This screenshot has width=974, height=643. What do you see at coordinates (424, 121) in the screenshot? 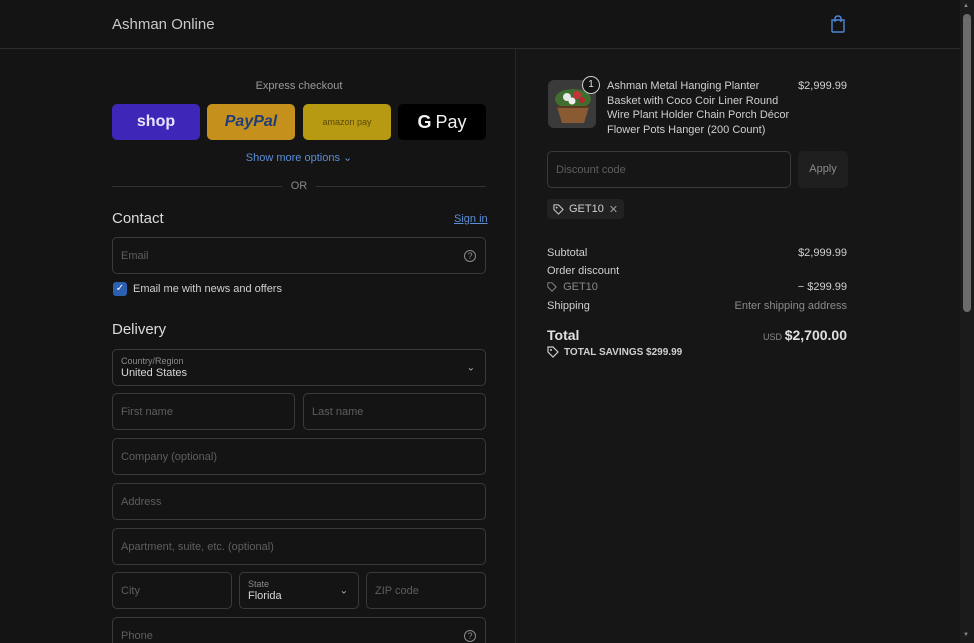
I see `google-g-icon: G` at bounding box center [424, 121].